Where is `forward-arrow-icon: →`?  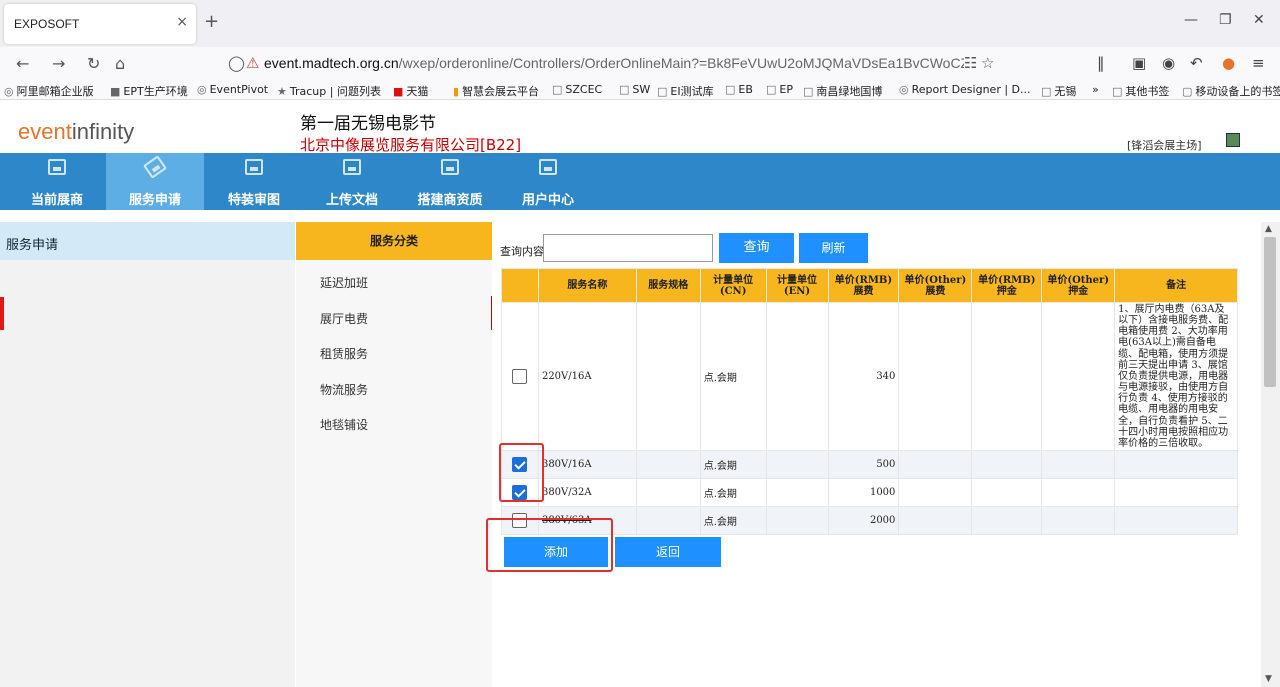
forward-arrow-icon: → is located at coordinates (58, 63).